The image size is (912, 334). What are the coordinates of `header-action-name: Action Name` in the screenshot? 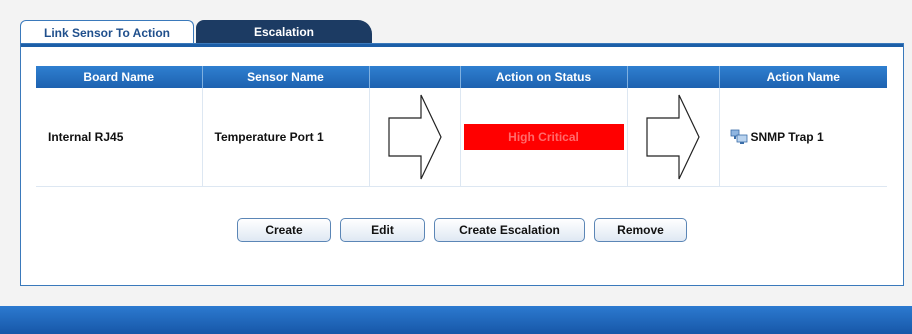 It's located at (802, 77).